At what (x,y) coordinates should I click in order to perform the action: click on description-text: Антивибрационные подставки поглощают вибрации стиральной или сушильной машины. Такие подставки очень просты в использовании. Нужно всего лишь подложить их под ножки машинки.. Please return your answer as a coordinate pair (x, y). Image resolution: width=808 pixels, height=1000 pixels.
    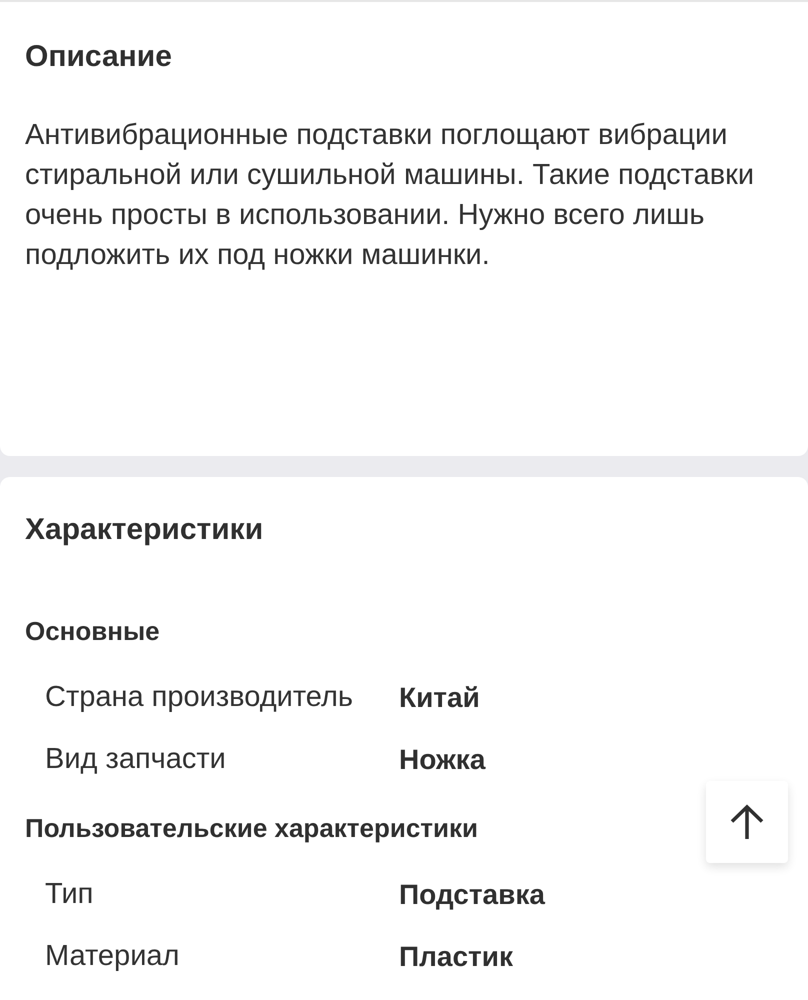
    Looking at the image, I should click on (390, 195).